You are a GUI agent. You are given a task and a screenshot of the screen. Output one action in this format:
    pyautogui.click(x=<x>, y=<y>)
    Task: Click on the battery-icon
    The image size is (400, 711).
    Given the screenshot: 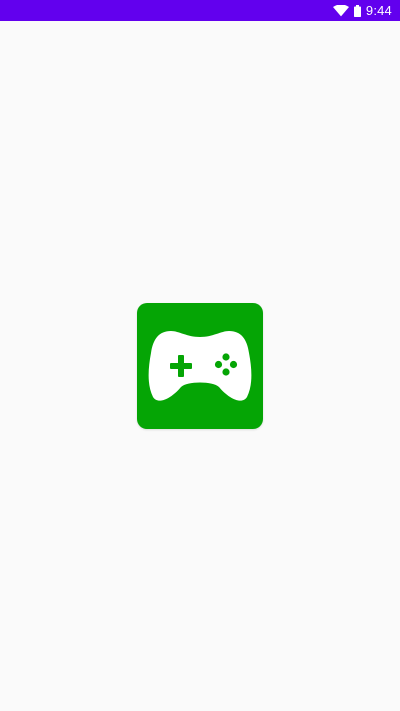 What is the action you would take?
    pyautogui.click(x=357, y=10)
    